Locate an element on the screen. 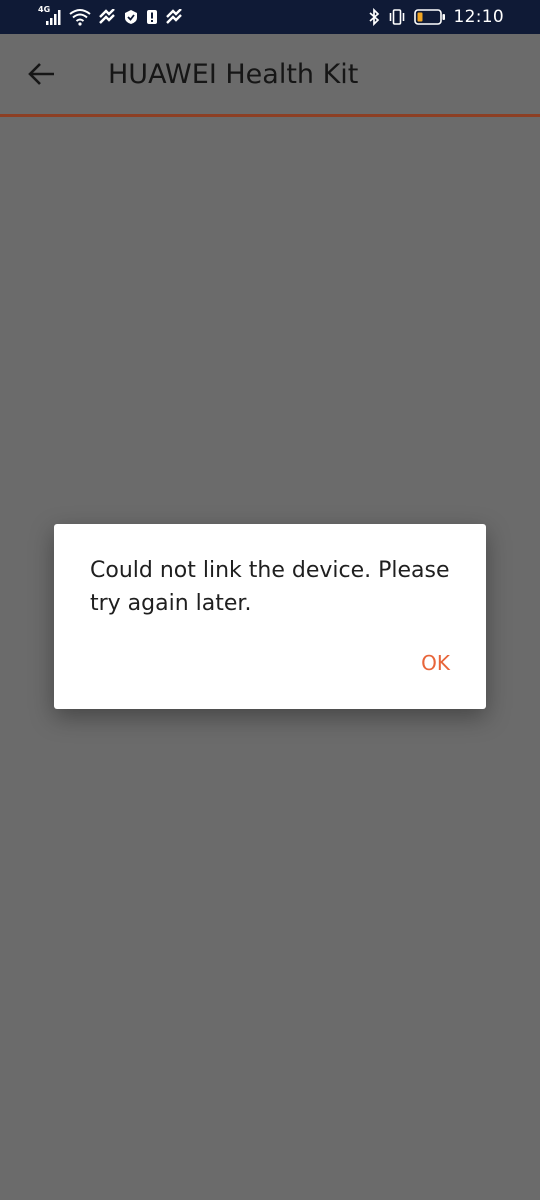 This screenshot has width=540, height=1200. page-title: HUAWEI Health Kit is located at coordinates (233, 74).